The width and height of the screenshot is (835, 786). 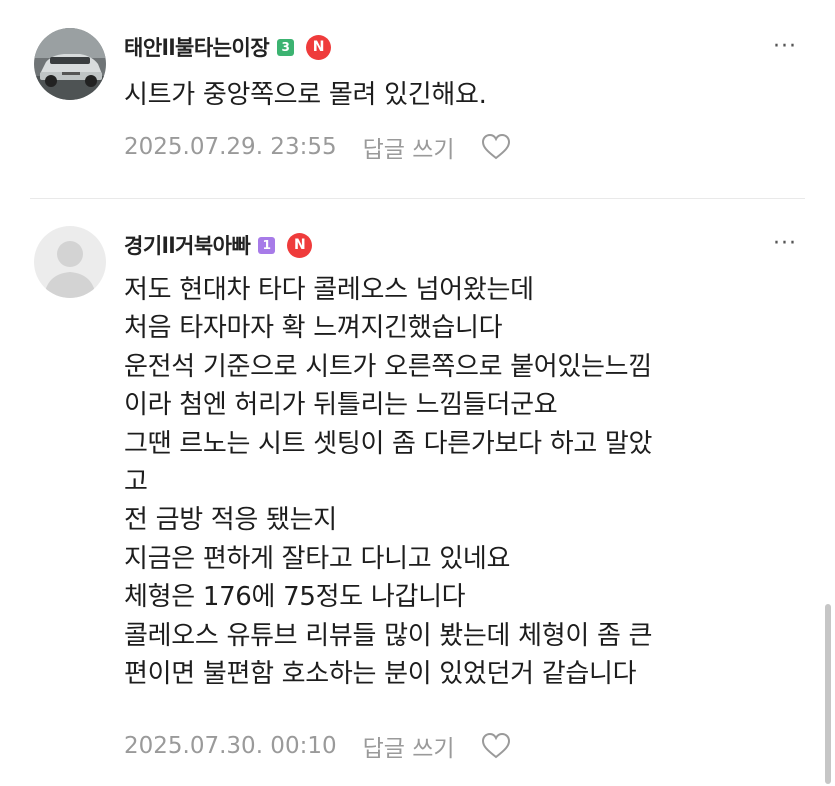 I want to click on comment-text: 시트가 중앙쪽으로 몰려 있긴해요., so click(x=305, y=95).